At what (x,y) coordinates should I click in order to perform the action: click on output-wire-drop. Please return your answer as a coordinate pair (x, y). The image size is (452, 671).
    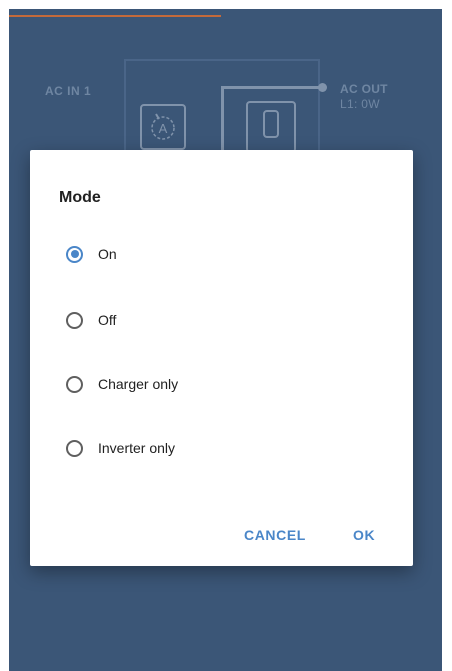
    Looking at the image, I should click on (222, 121).